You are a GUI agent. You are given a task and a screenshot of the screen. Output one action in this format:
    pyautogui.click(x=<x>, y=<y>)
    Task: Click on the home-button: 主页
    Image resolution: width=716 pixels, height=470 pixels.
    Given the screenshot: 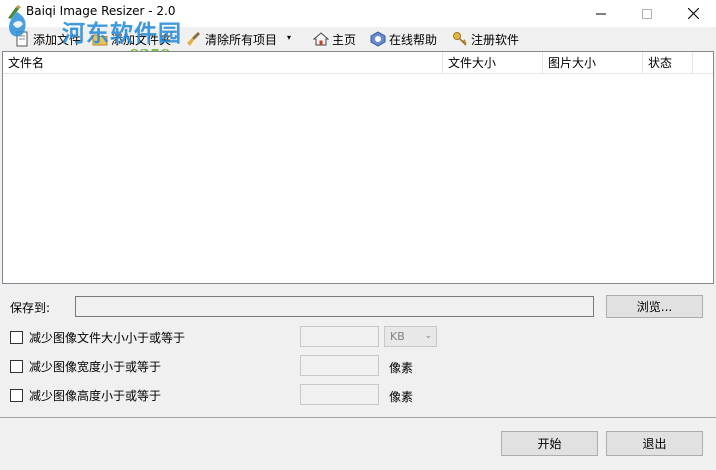 What is the action you would take?
    pyautogui.click(x=334, y=39)
    